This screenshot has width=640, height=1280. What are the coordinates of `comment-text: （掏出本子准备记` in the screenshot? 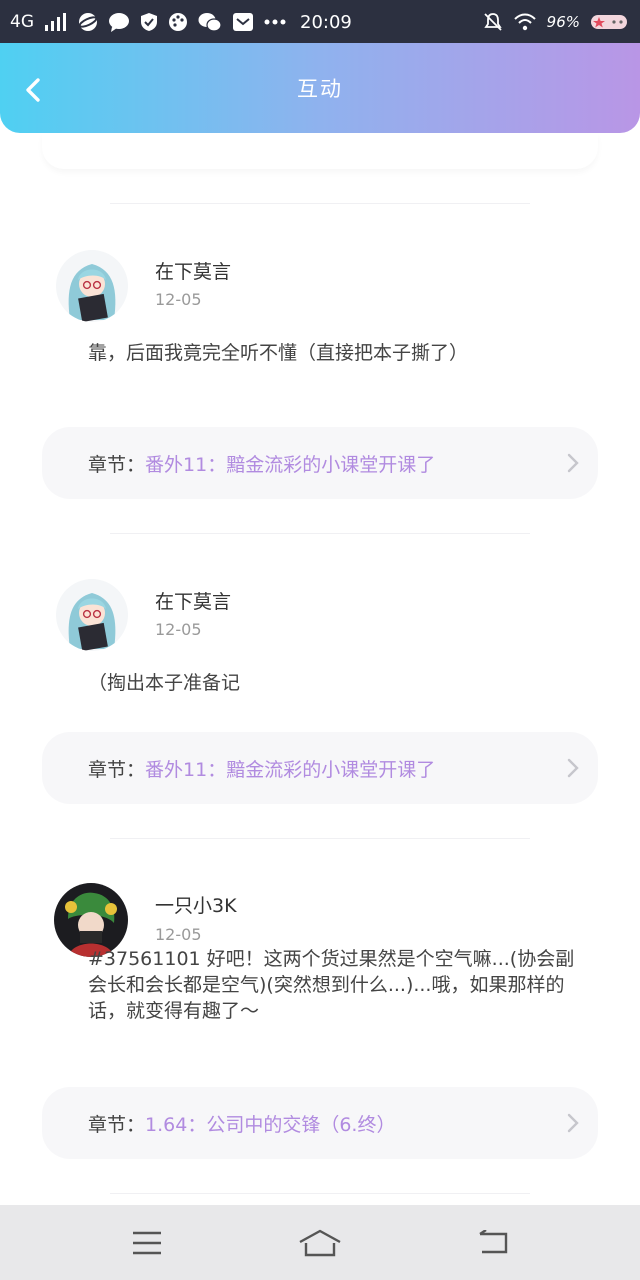 It's located at (164, 683).